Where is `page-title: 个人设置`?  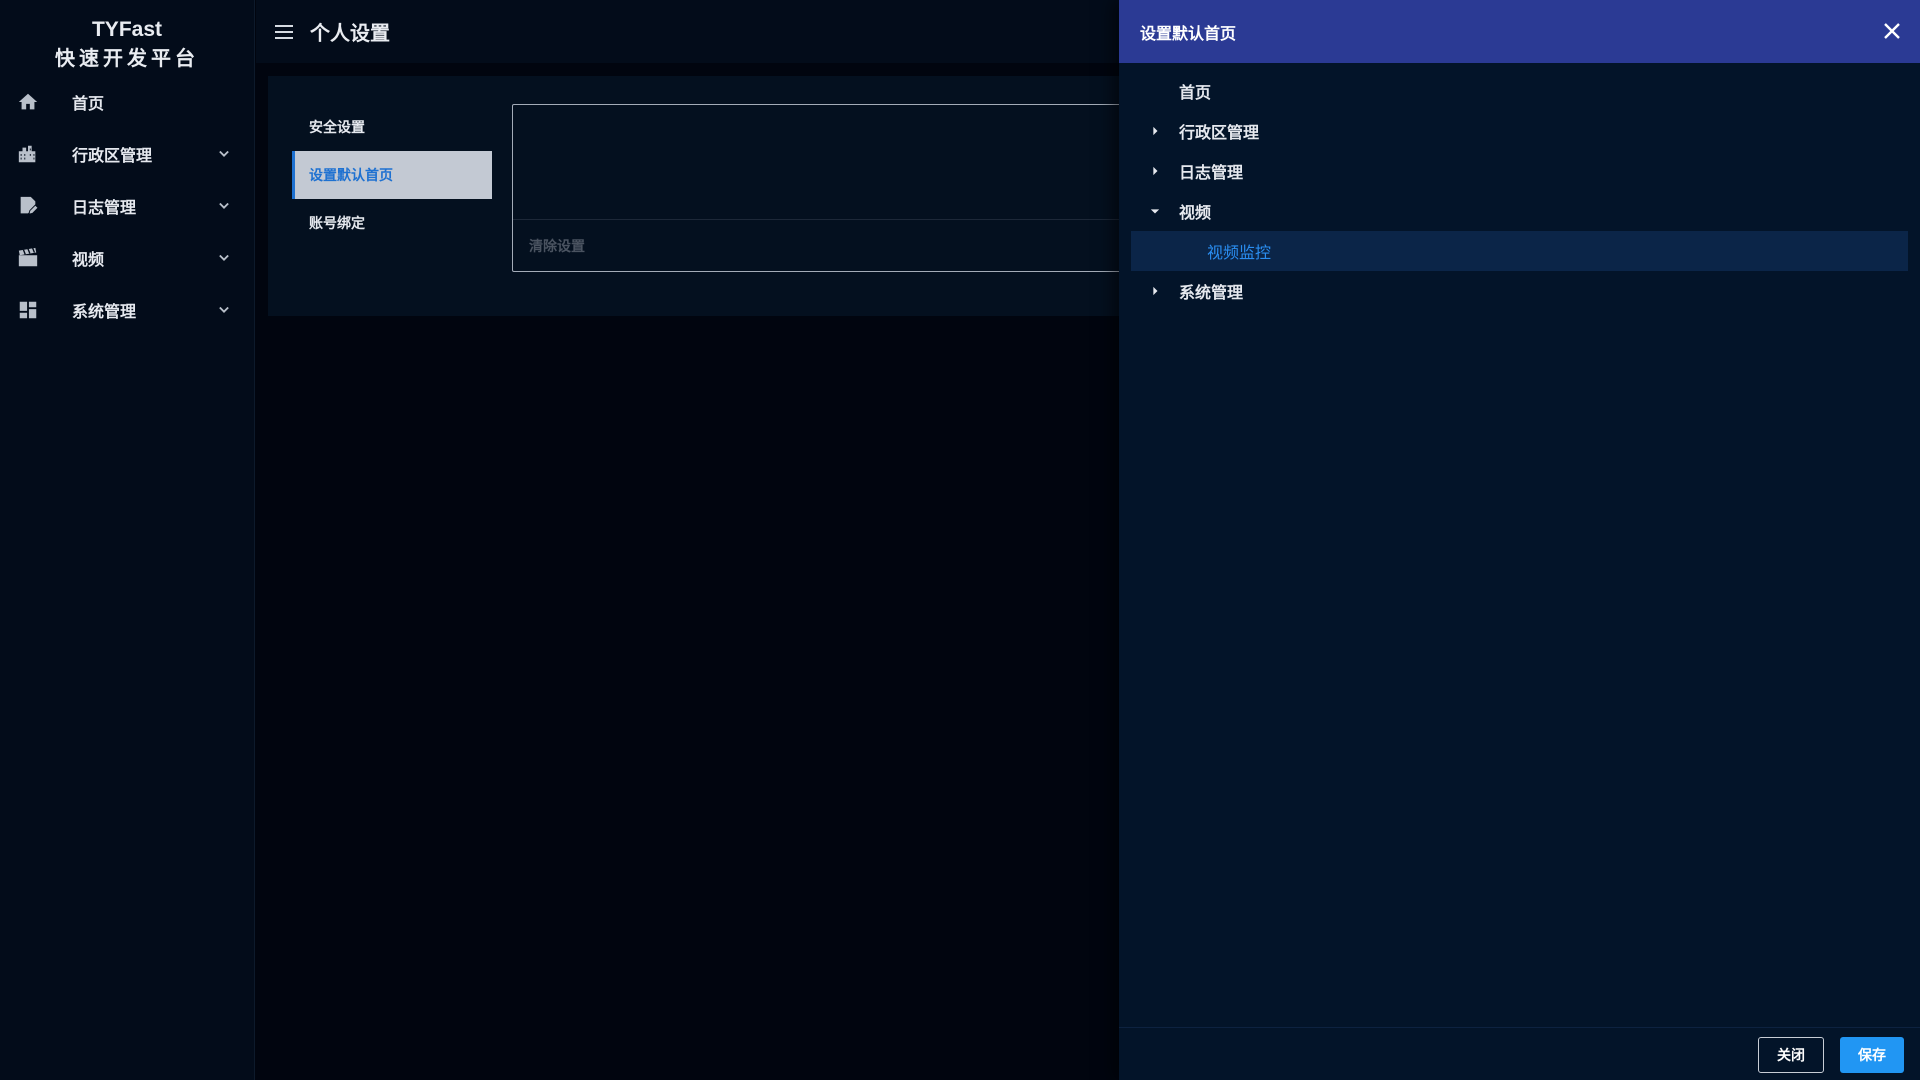 page-title: 个人设置 is located at coordinates (350, 33).